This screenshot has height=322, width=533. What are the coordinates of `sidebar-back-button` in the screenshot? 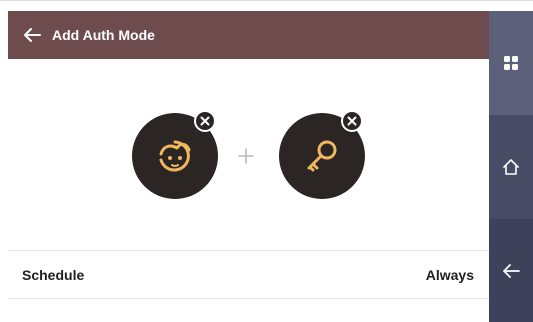 It's located at (511, 270).